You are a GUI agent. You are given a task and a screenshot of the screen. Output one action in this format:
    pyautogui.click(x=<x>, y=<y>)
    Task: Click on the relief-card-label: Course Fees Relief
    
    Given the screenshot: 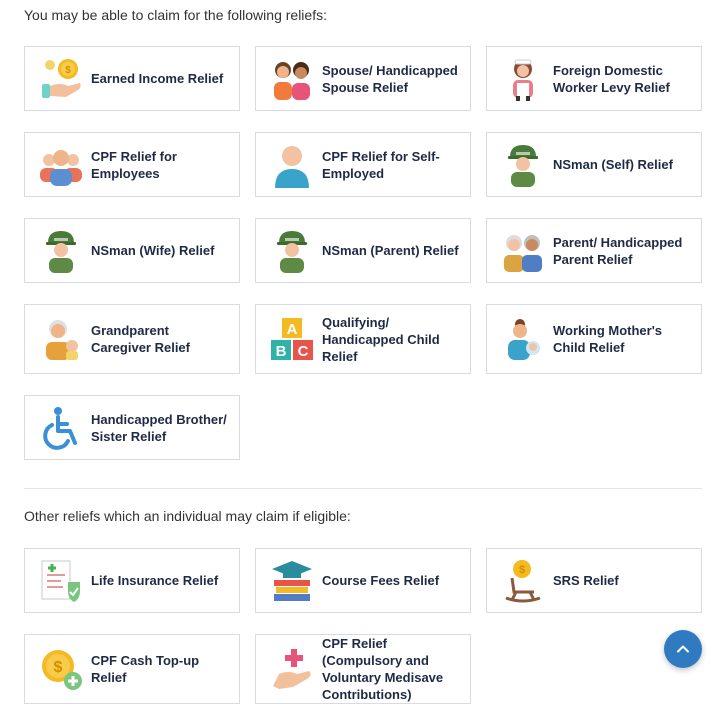 What is the action you would take?
    pyautogui.click(x=381, y=580)
    